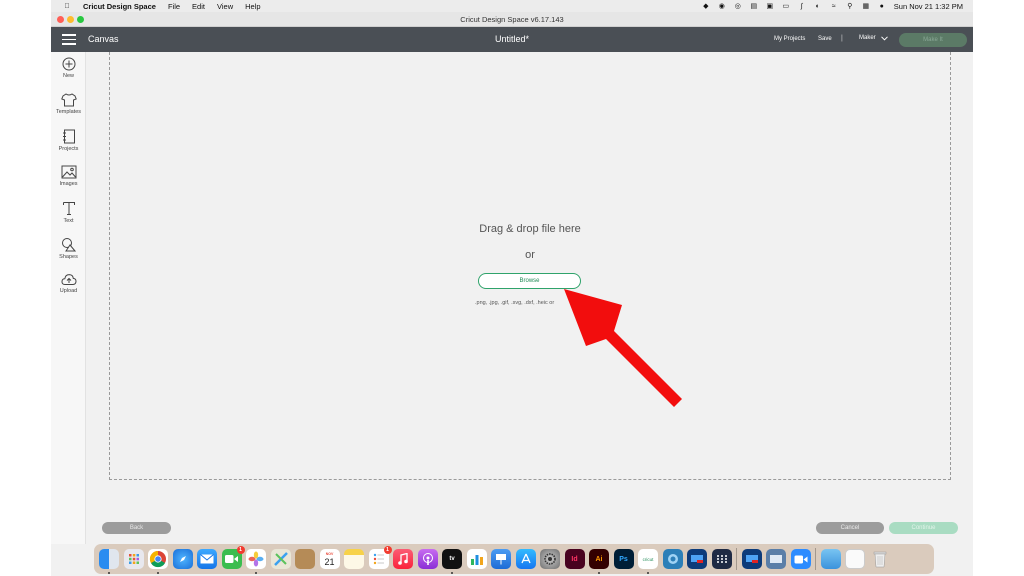 The image size is (1024, 576). What do you see at coordinates (280, 559) in the screenshot?
I see `dock-maps-icon` at bounding box center [280, 559].